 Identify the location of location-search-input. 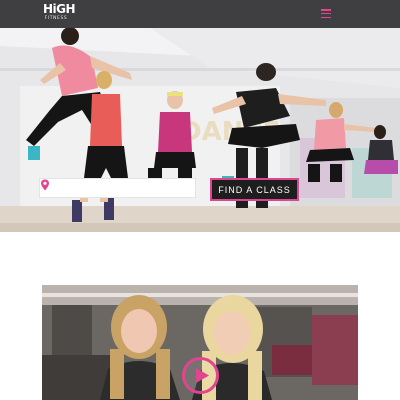
(114, 188).